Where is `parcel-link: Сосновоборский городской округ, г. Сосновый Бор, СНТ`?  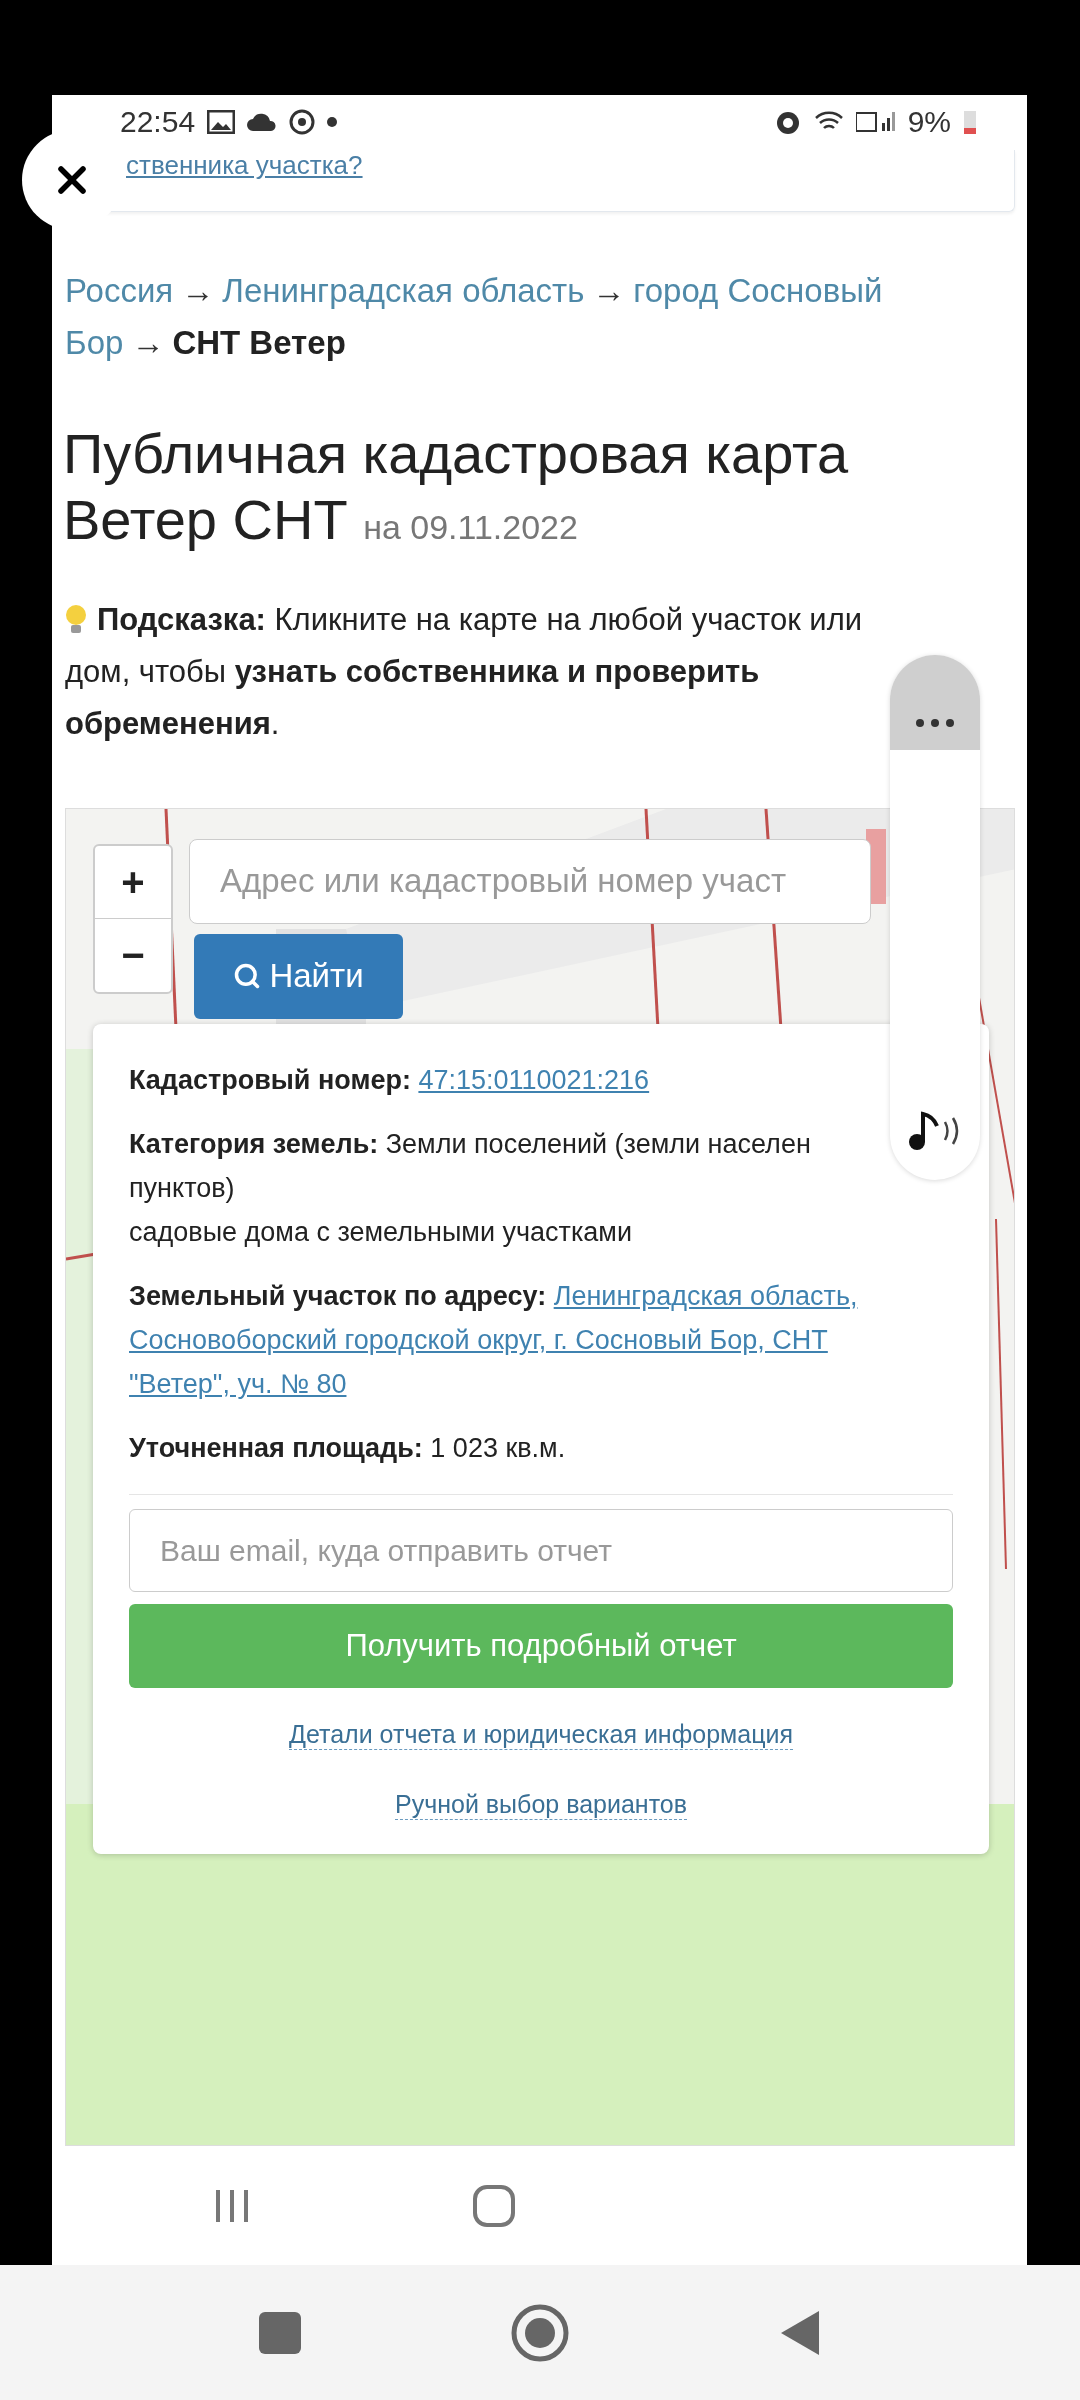 parcel-link: Сосновоборский городской округ, г. Сосновый Бор, СНТ is located at coordinates (478, 1339).